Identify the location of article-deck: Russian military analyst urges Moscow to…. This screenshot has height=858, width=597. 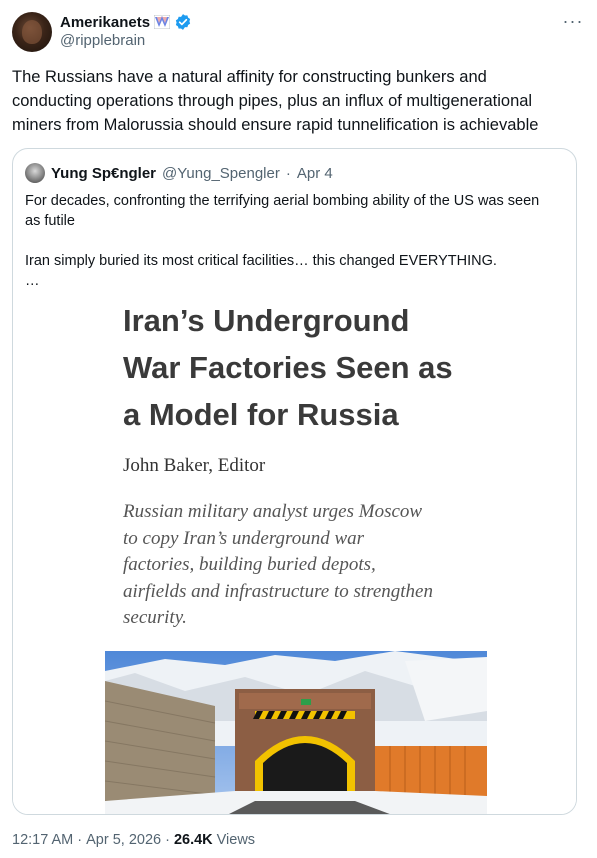
(303, 565).